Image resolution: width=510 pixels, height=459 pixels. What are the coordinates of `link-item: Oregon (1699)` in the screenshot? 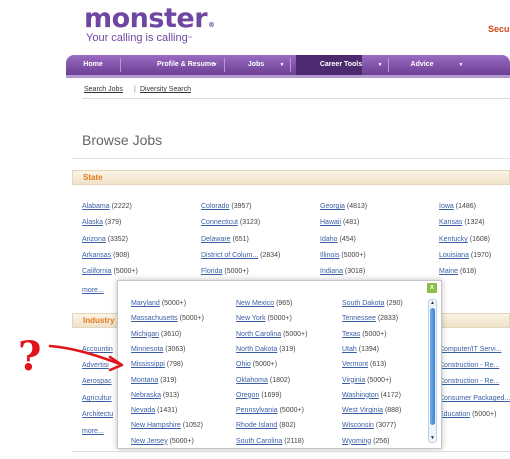 It's located at (259, 395).